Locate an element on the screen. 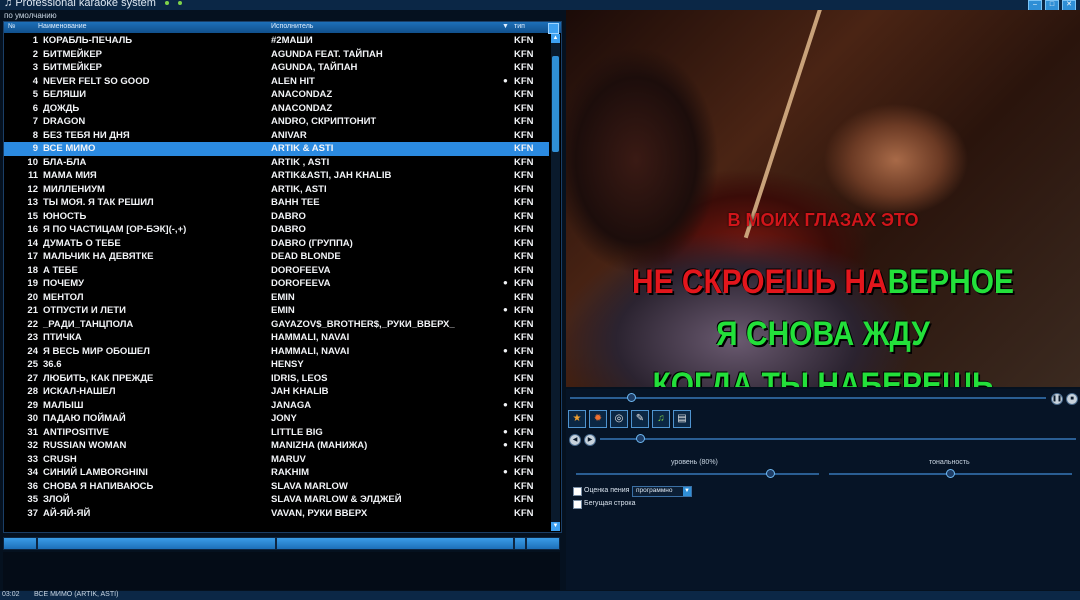 This screenshot has width=1080, height=600. scroll-up-icon: ▲ is located at coordinates (555, 38).